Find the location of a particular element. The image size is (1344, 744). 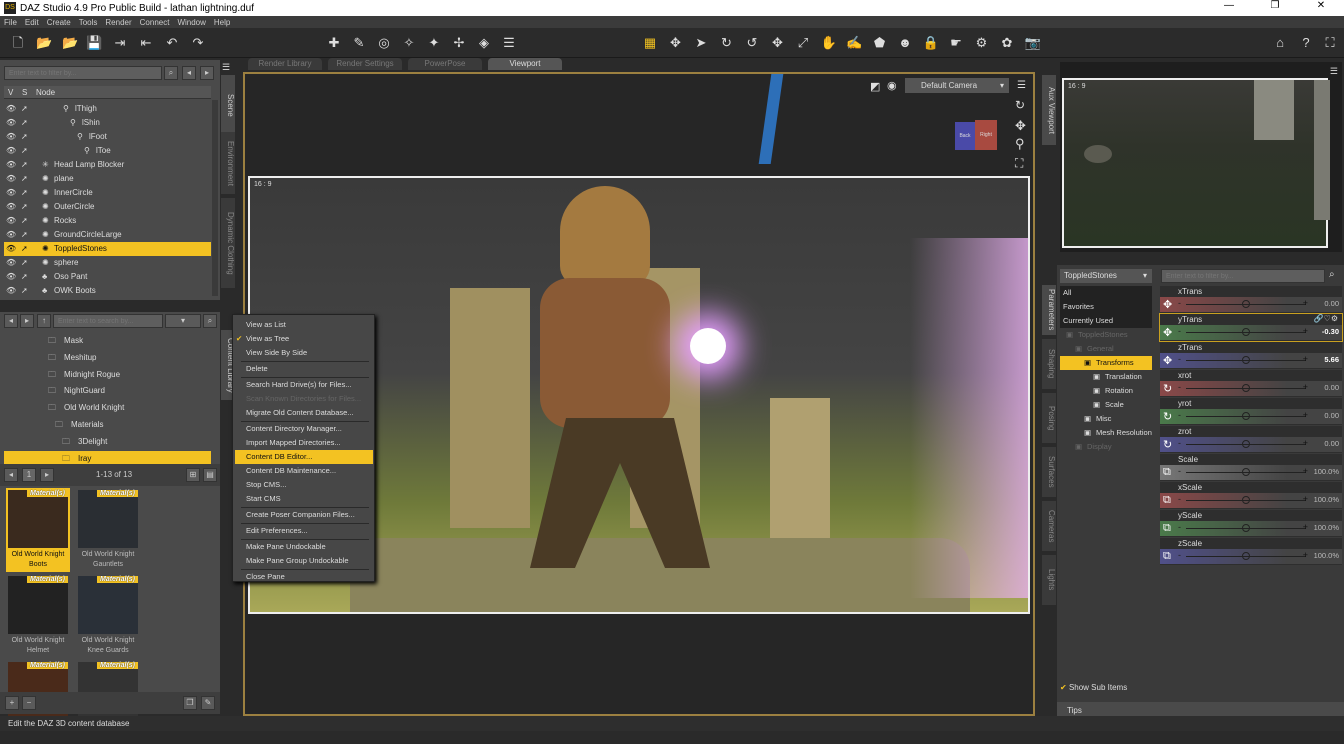

parameter-xtrans: xTrans ✥ - +0.00 is located at coordinates (1251, 299).